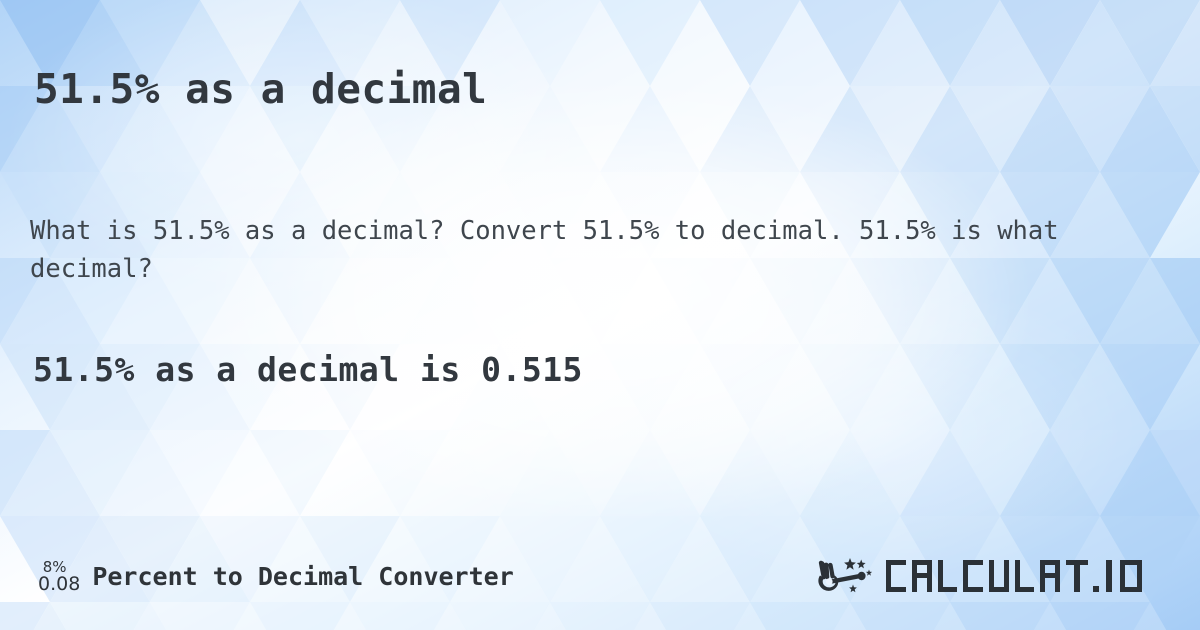 This screenshot has height=630, width=1200. I want to click on brand-logo, so click(1000, 576).